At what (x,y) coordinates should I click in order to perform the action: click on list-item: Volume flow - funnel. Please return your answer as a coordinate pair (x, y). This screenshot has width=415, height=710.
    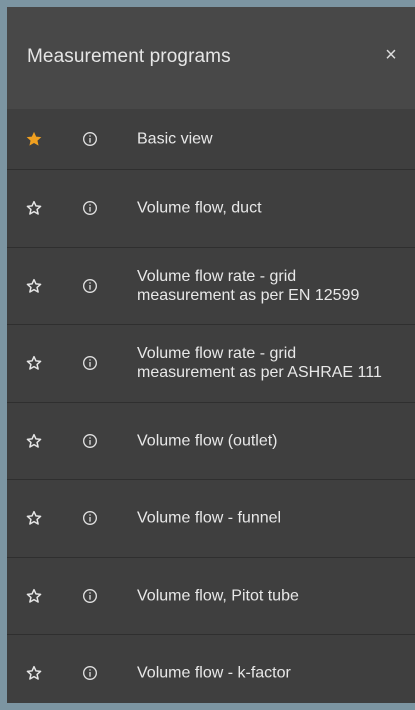
    Looking at the image, I should click on (211, 519).